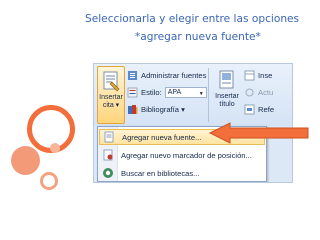  Describe the element at coordinates (249, 109) in the screenshot. I see `cross-reference-icon` at that location.